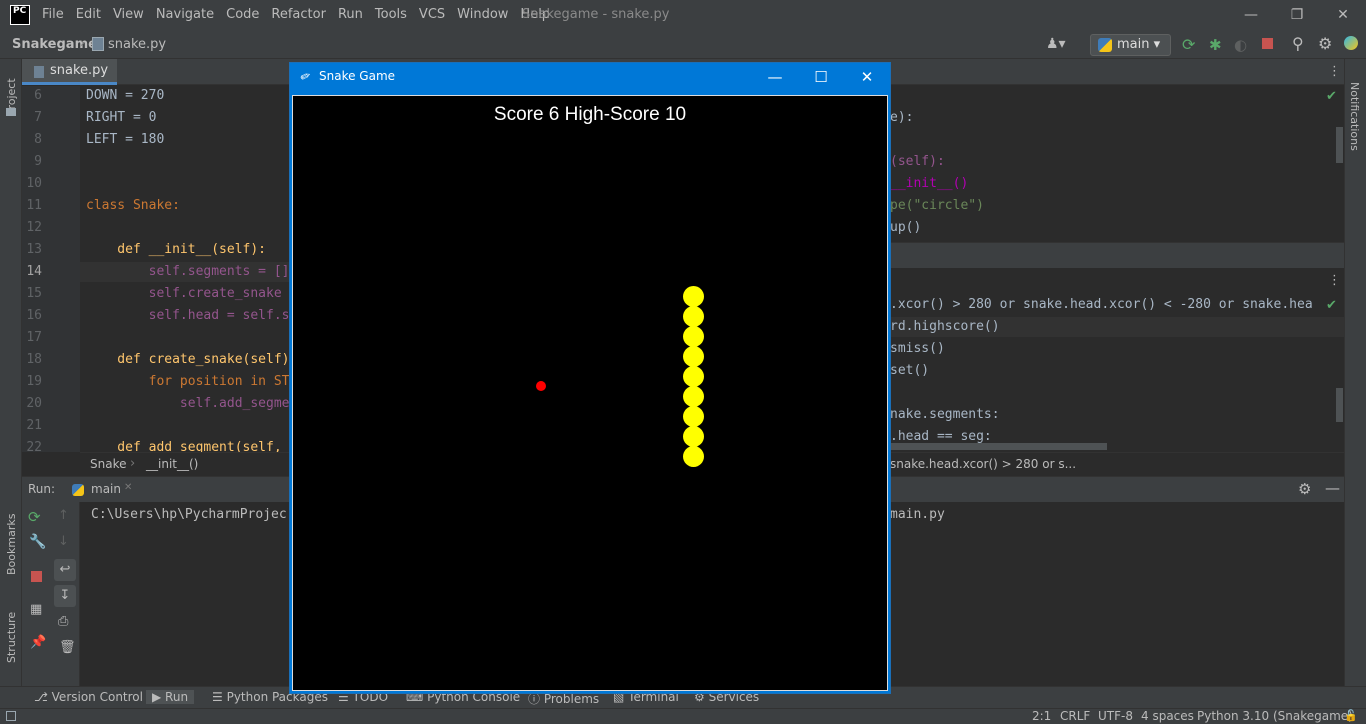 This screenshot has height=724, width=1366. Describe the element at coordinates (1115, 716) in the screenshot. I see `status-encoding: UTF-8` at that location.